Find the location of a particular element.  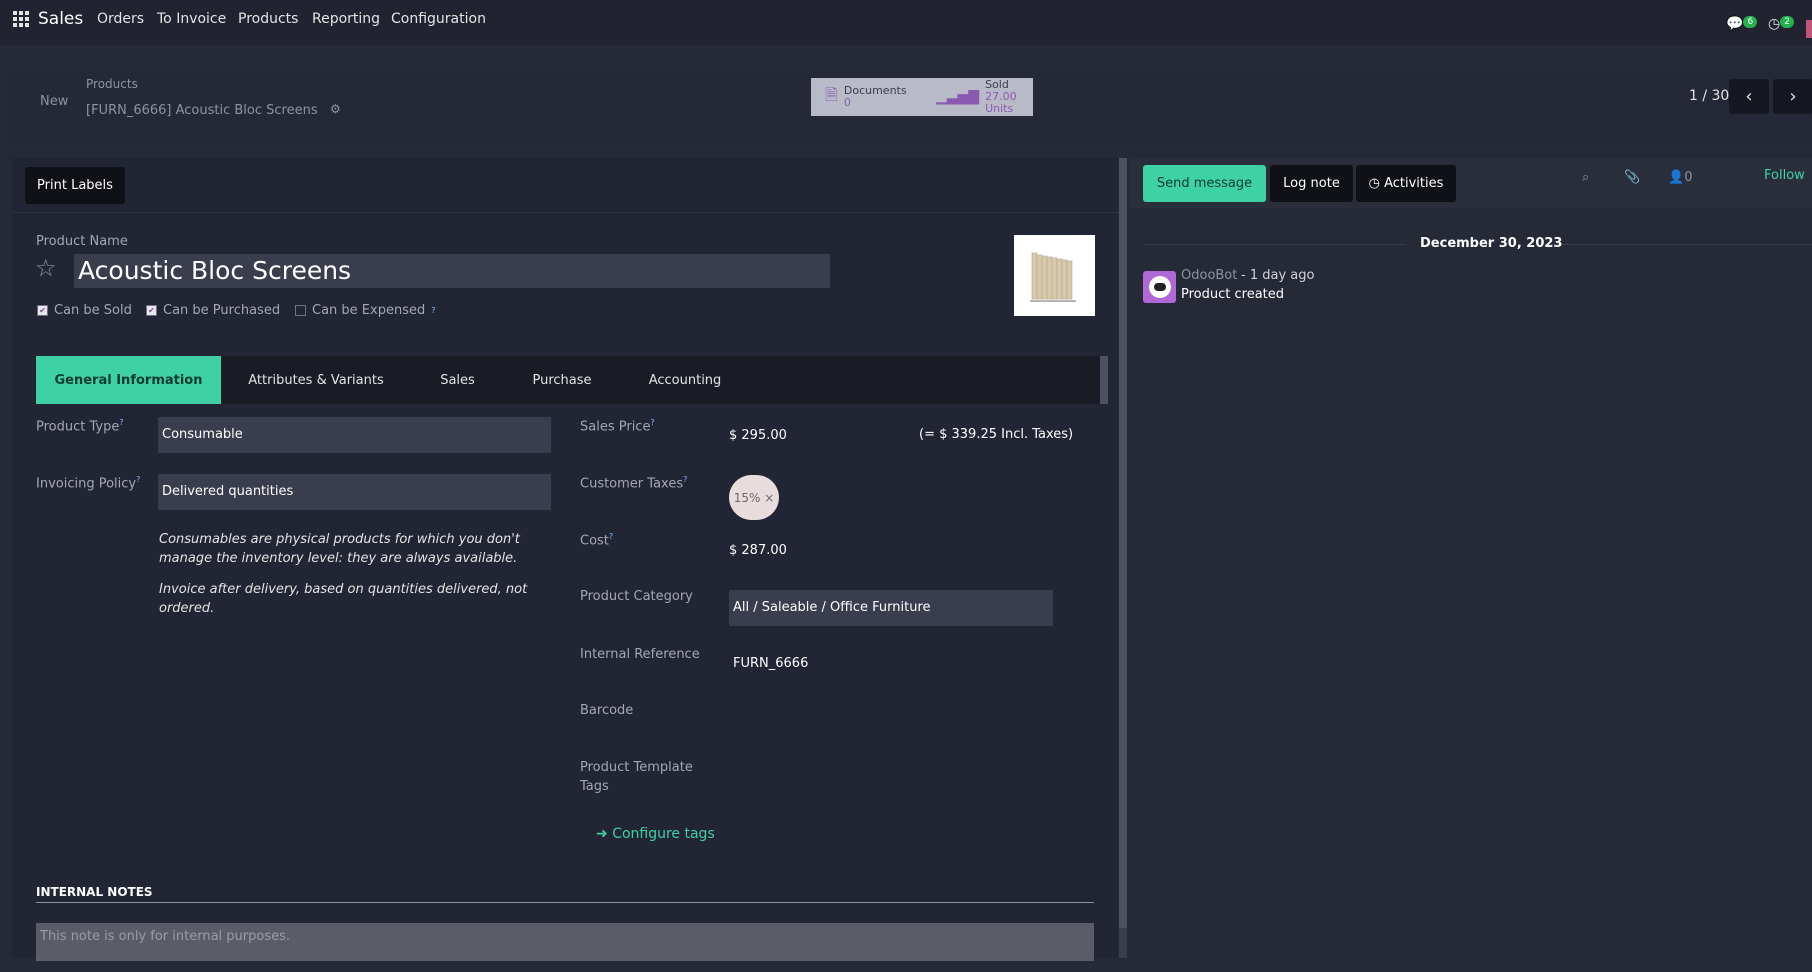

follow-button: Follow is located at coordinates (1784, 175).